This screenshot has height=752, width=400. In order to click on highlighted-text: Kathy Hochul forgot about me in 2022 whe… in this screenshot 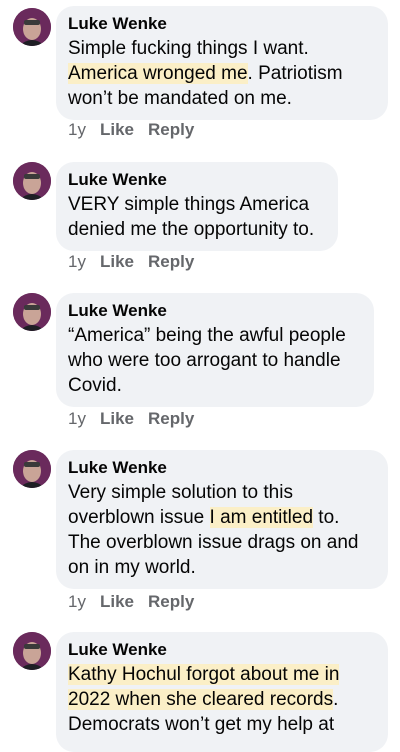, I will do `click(204, 687)`.